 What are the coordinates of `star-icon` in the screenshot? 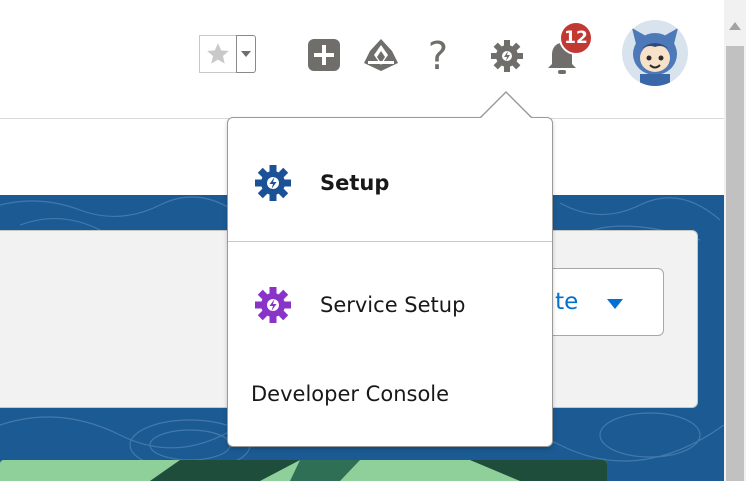 It's located at (218, 53).